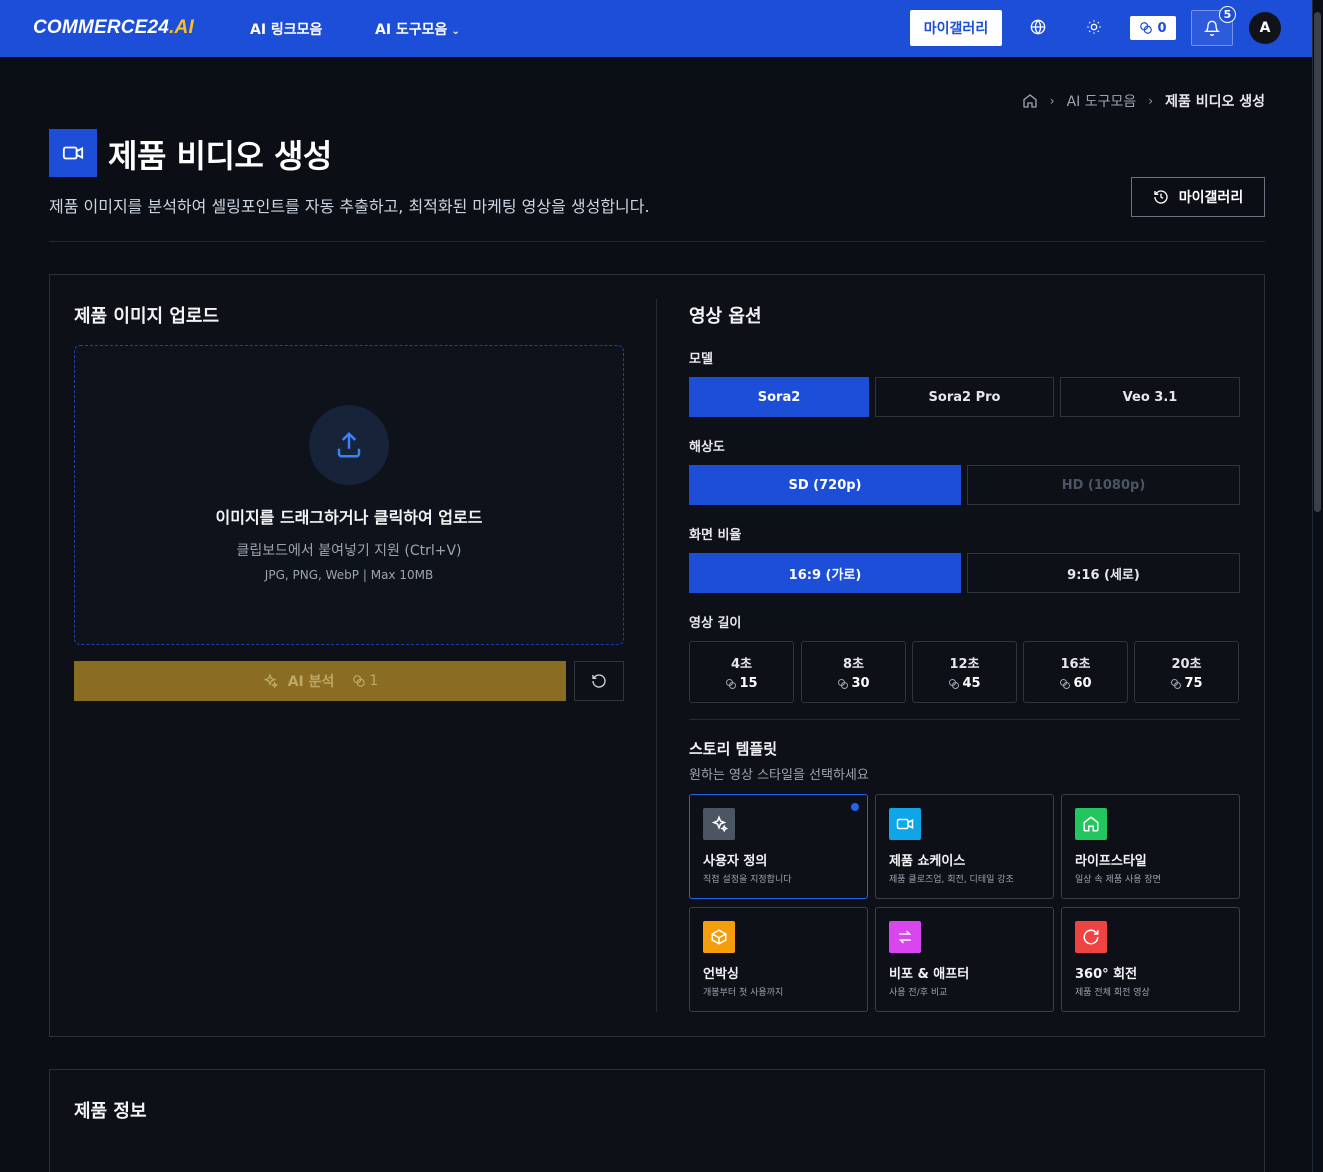 The height and width of the screenshot is (1172, 1323). I want to click on model-option-sora2-pro: Sora2 Pro, so click(964, 397).